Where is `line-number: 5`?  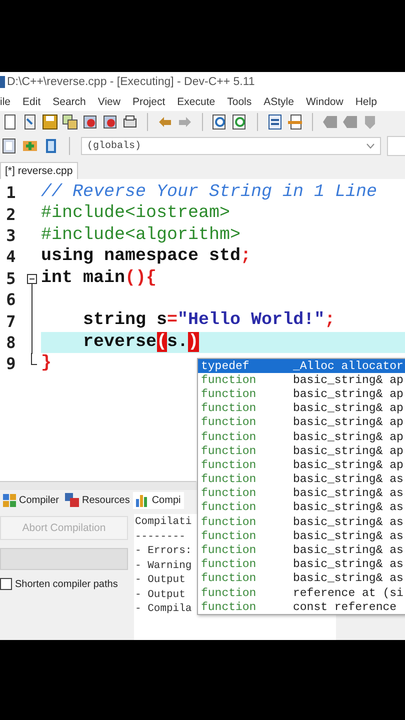 line-number: 5 is located at coordinates (11, 278).